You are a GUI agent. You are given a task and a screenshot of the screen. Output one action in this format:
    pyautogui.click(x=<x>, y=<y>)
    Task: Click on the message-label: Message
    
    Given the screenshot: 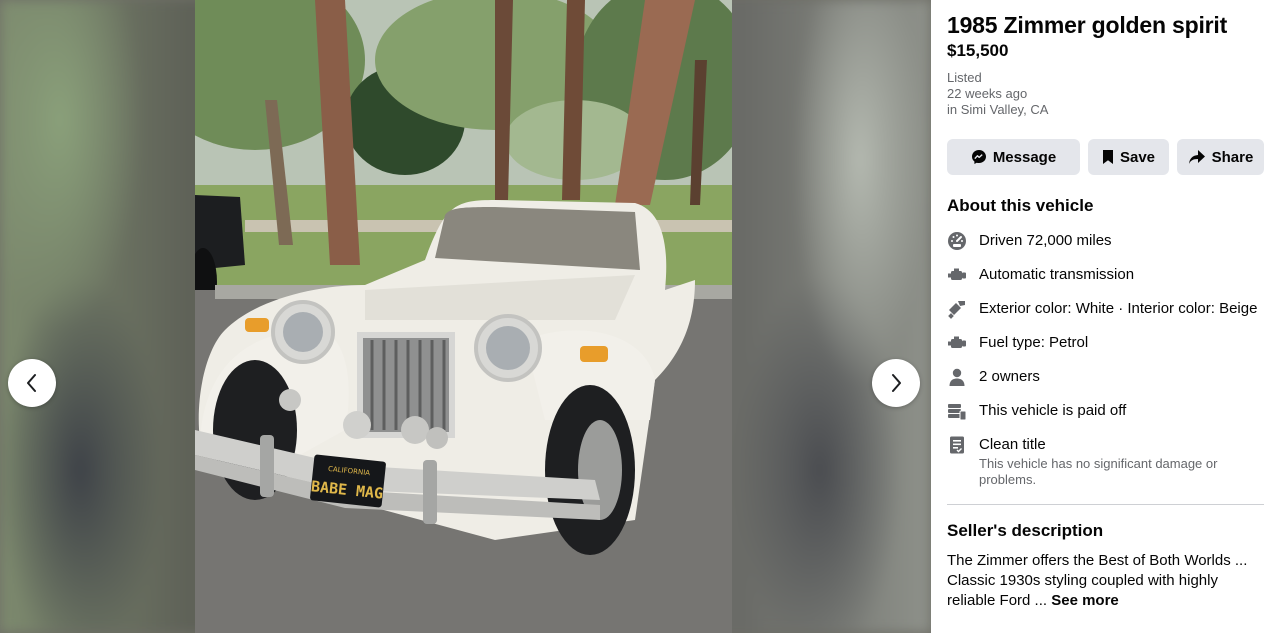 What is the action you would take?
    pyautogui.click(x=1024, y=157)
    